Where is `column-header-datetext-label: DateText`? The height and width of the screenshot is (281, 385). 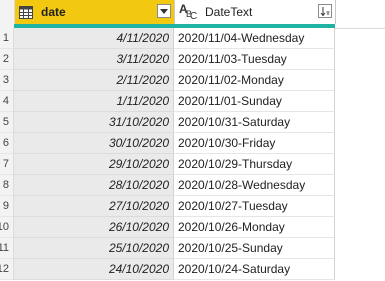 column-header-datetext-label: DateText is located at coordinates (229, 12).